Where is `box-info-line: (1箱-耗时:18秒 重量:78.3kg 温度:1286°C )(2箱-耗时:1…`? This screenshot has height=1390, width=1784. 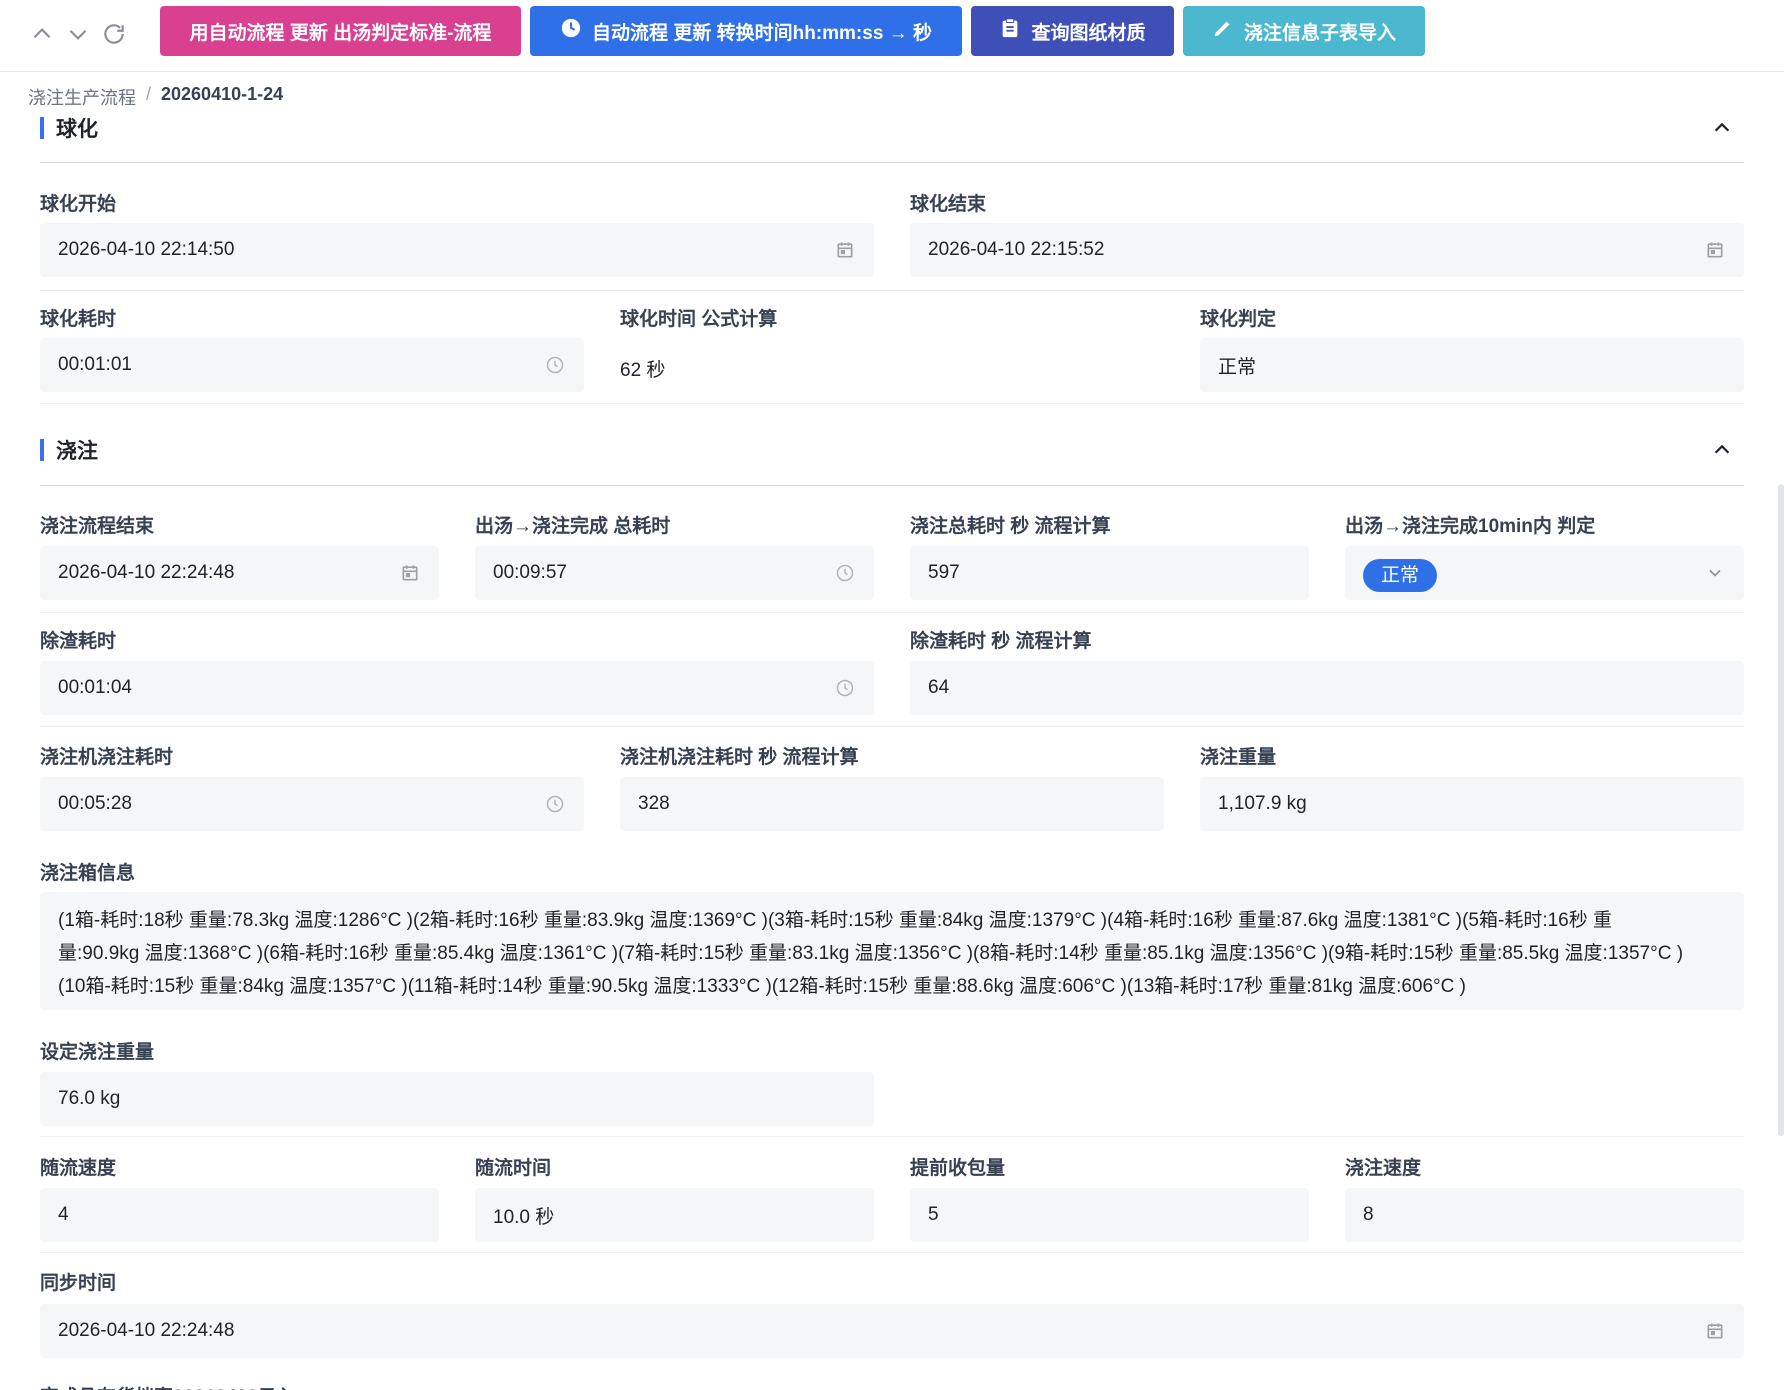 box-info-line: (1箱-耗时:18秒 重量:78.3kg 温度:1286°C )(2箱-耗时:1… is located at coordinates (835, 920).